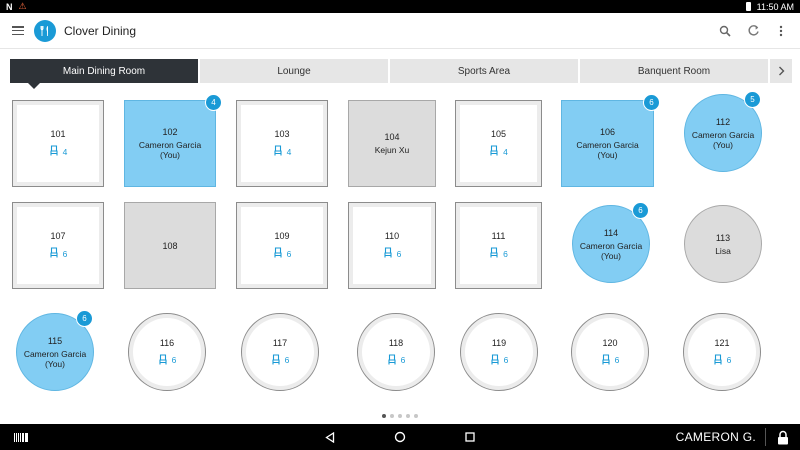 The width and height of the screenshot is (800, 450). I want to click on table-server-name: Kejun Xu, so click(392, 150).